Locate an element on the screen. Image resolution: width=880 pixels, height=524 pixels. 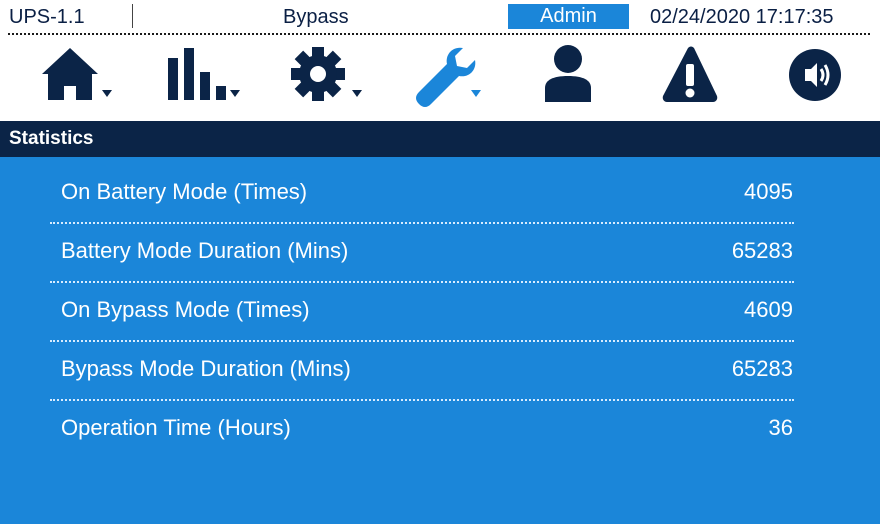
nav-sound is located at coordinates (818, 77).